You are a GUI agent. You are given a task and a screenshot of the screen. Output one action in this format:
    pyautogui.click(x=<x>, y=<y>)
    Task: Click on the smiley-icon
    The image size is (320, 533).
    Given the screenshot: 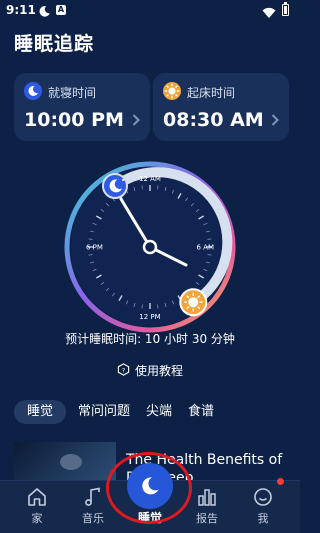 What is the action you would take?
    pyautogui.click(x=263, y=497)
    